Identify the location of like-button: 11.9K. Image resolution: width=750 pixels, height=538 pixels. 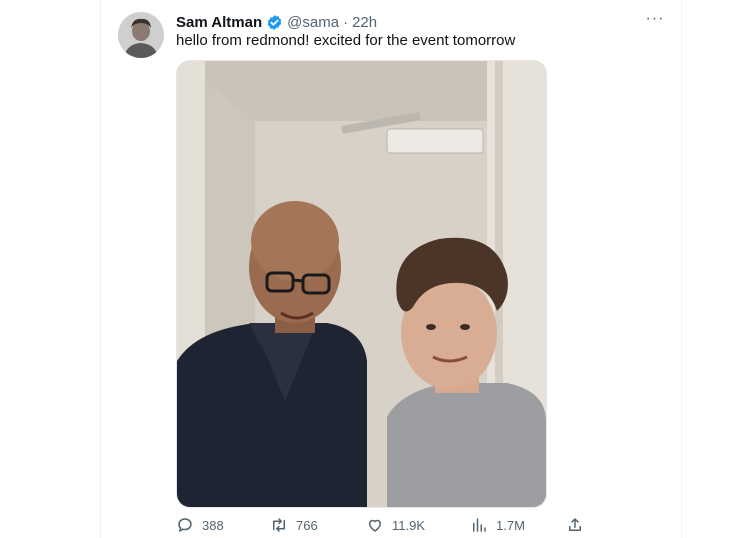
(395, 525).